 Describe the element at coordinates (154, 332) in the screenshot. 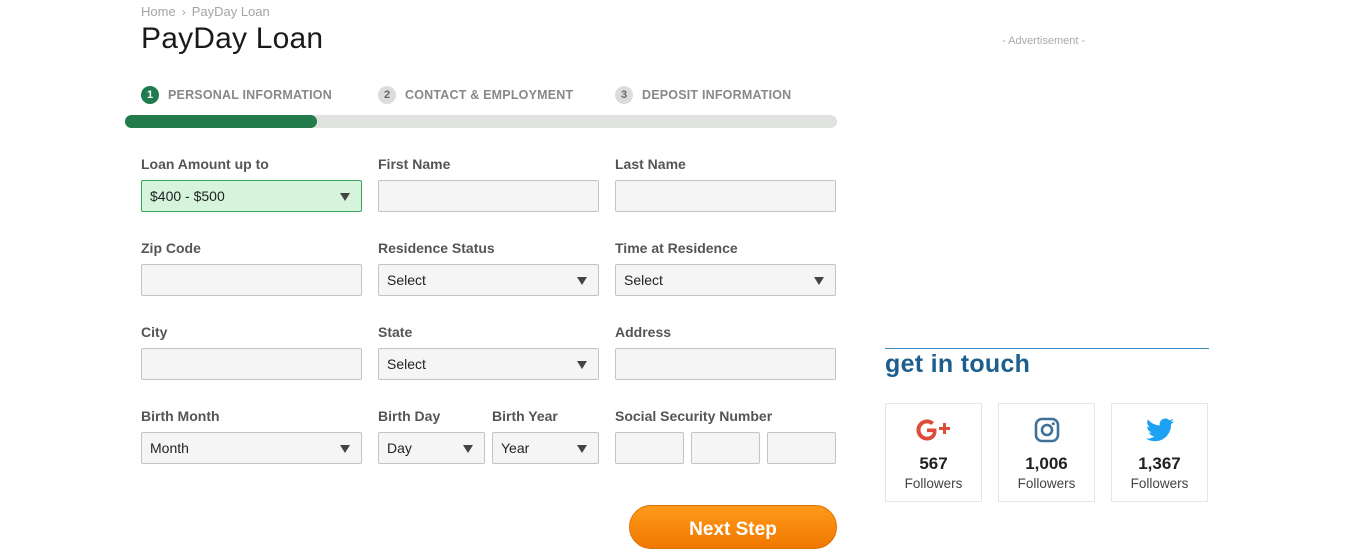

I see `city-label: City` at that location.